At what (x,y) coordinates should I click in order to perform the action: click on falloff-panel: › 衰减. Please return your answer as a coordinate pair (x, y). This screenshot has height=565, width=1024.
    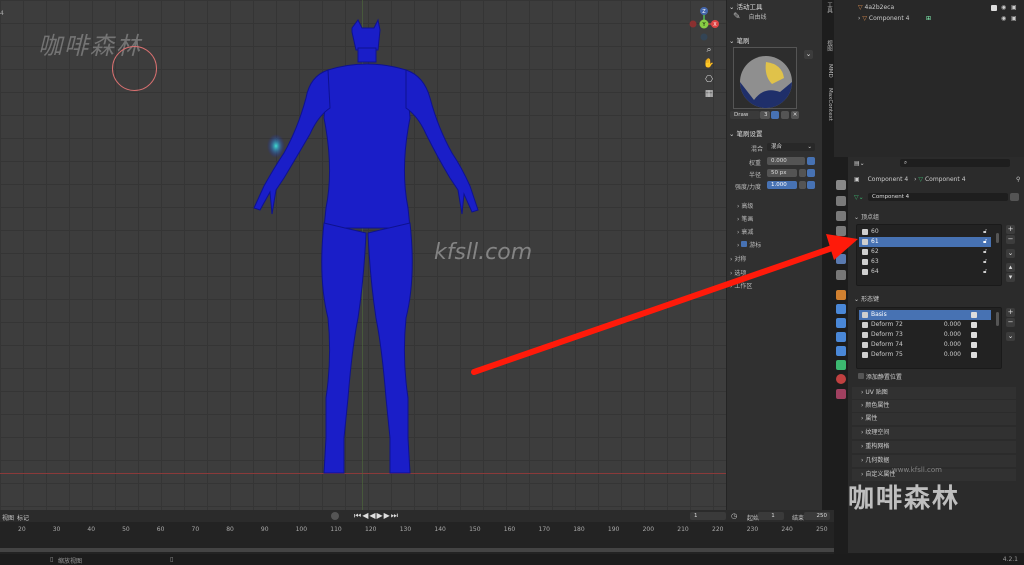
    Looking at the image, I should click on (745, 231).